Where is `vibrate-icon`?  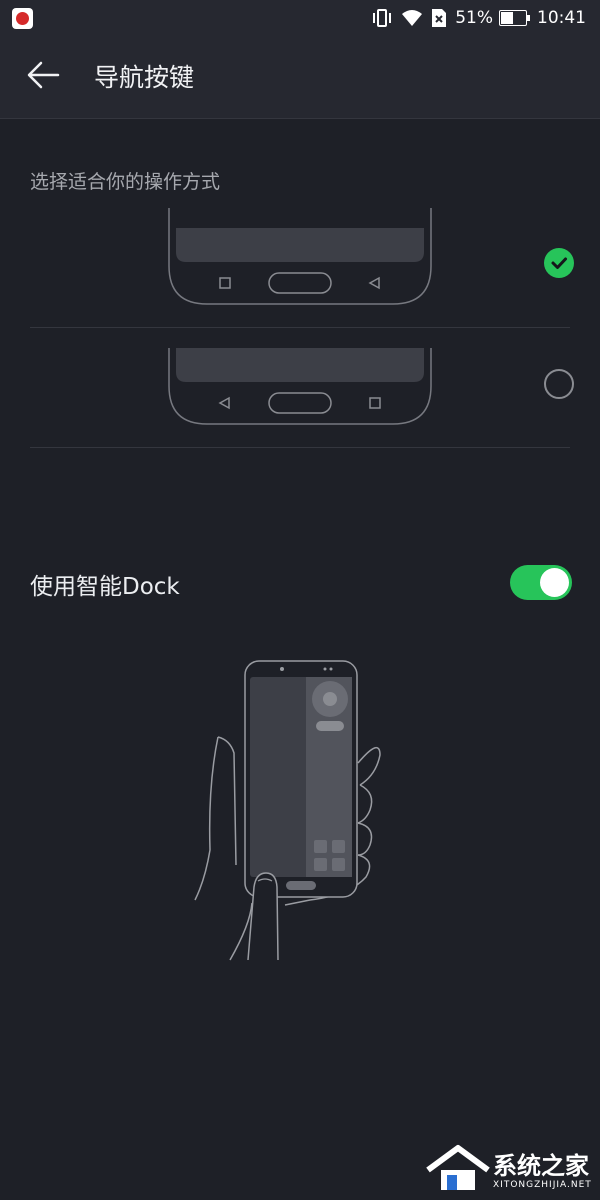 vibrate-icon is located at coordinates (382, 18).